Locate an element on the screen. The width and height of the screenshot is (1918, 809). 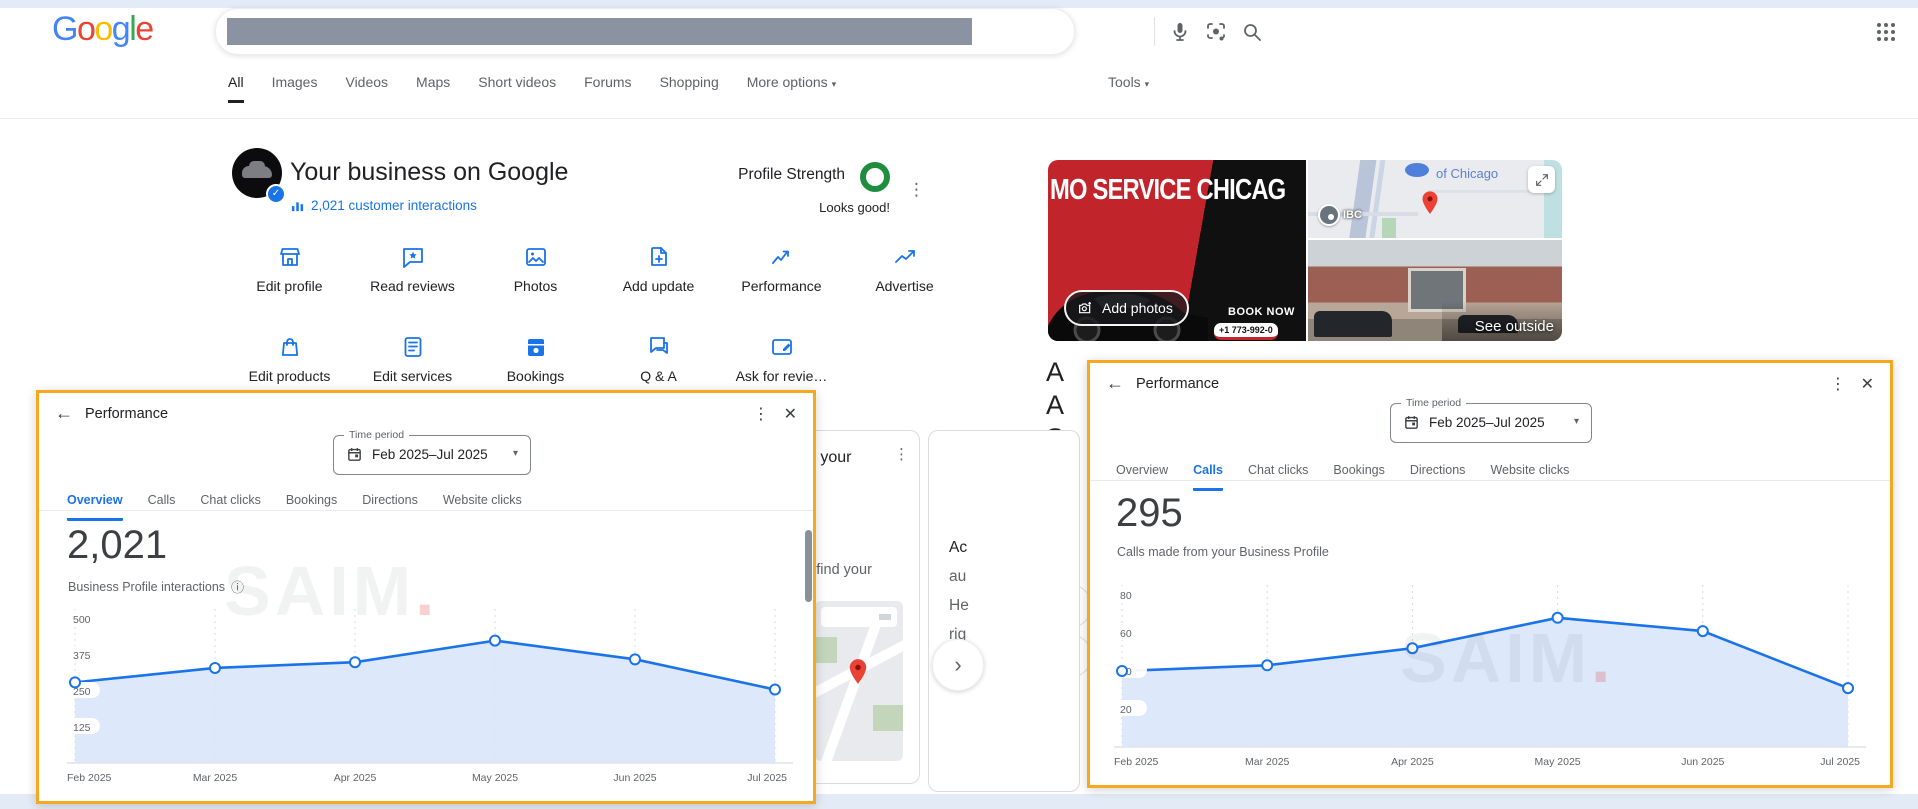
profile-strength-ring is located at coordinates (875, 177).